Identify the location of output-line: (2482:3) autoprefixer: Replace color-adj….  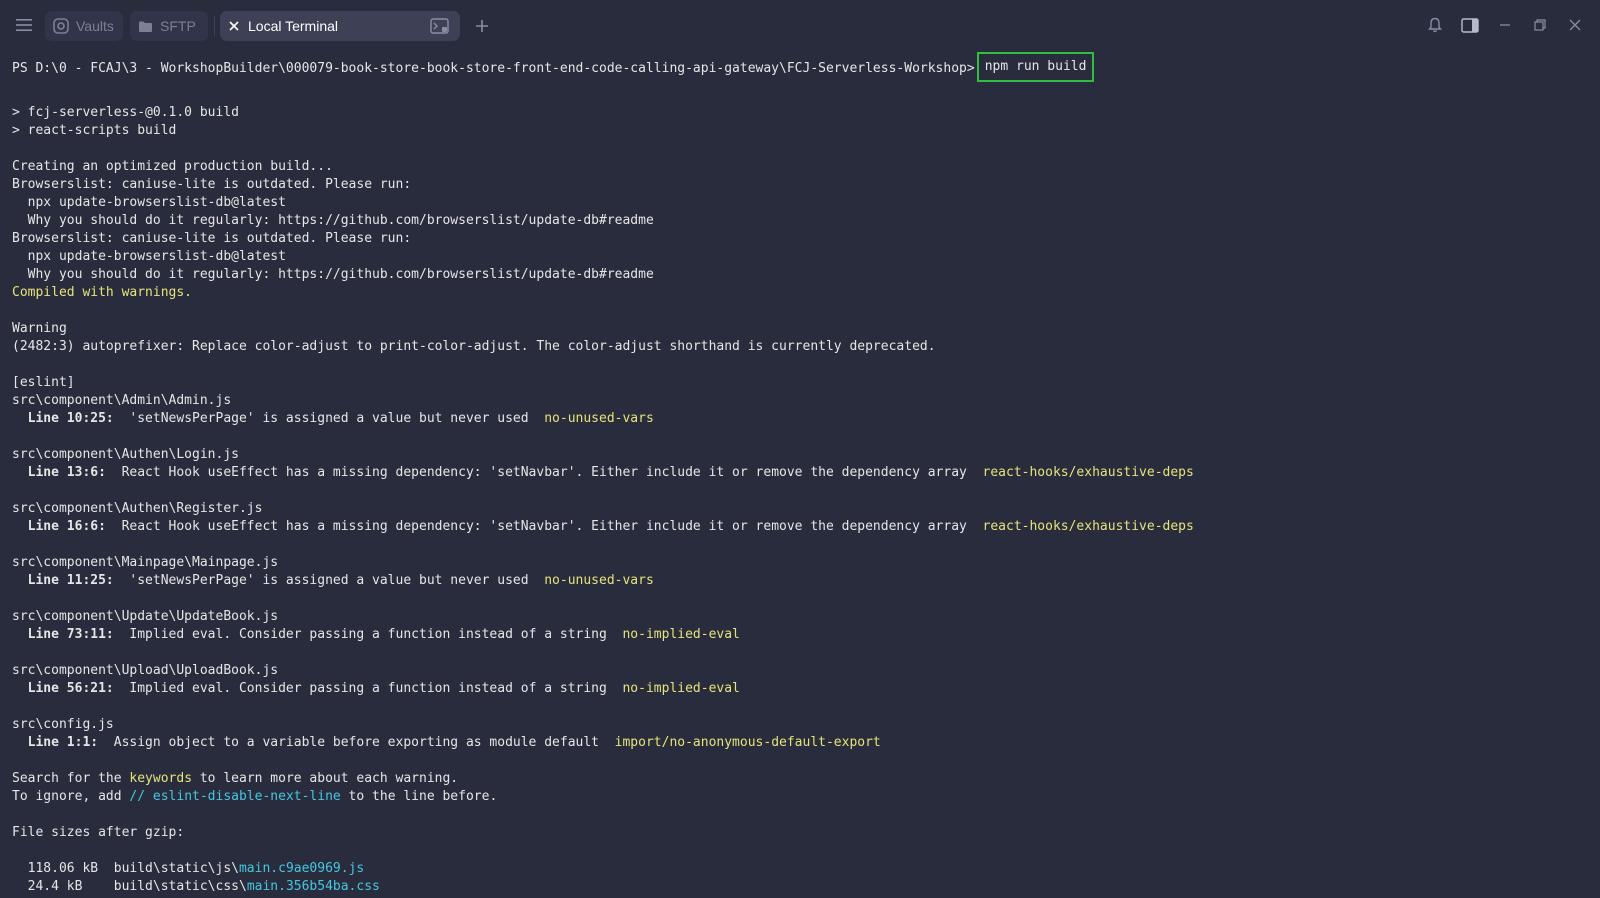
(474, 346).